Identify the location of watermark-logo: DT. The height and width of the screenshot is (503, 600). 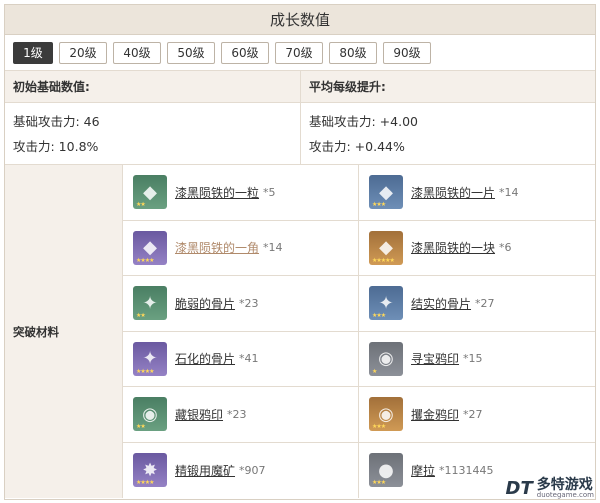
(519, 488).